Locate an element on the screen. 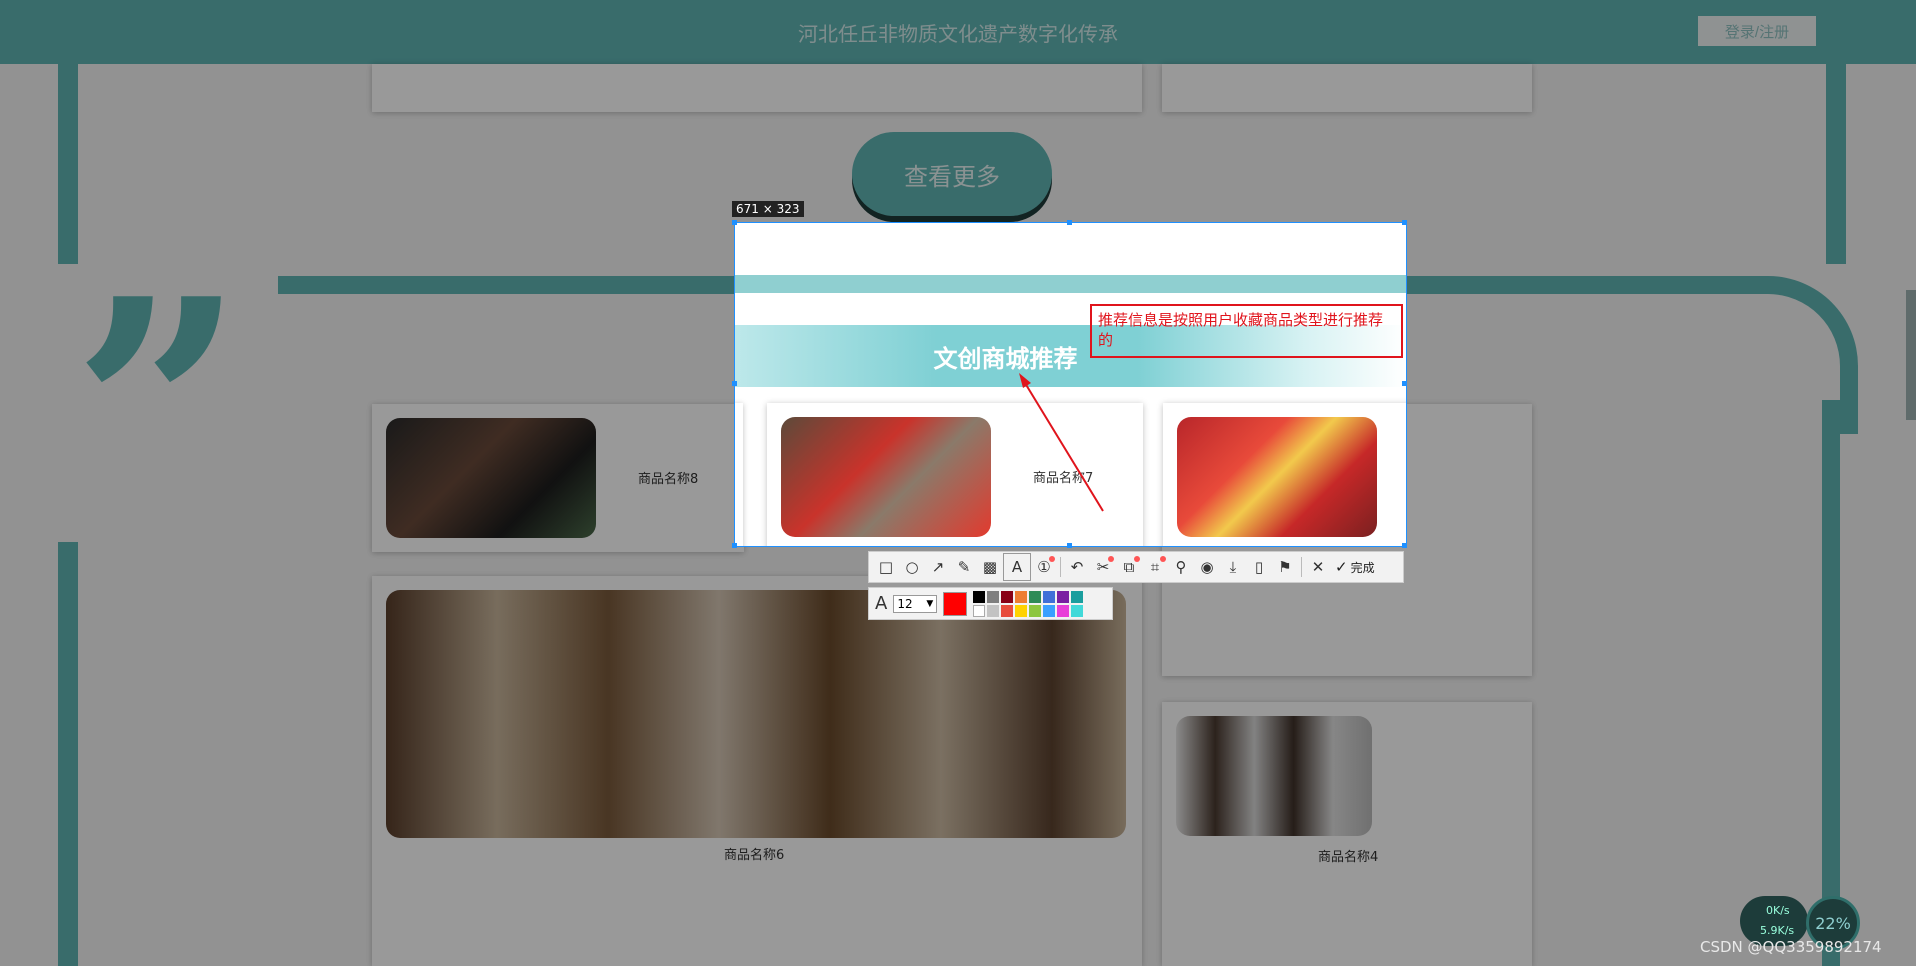 The image size is (1916, 966). resize-handle-ml is located at coordinates (734, 383).